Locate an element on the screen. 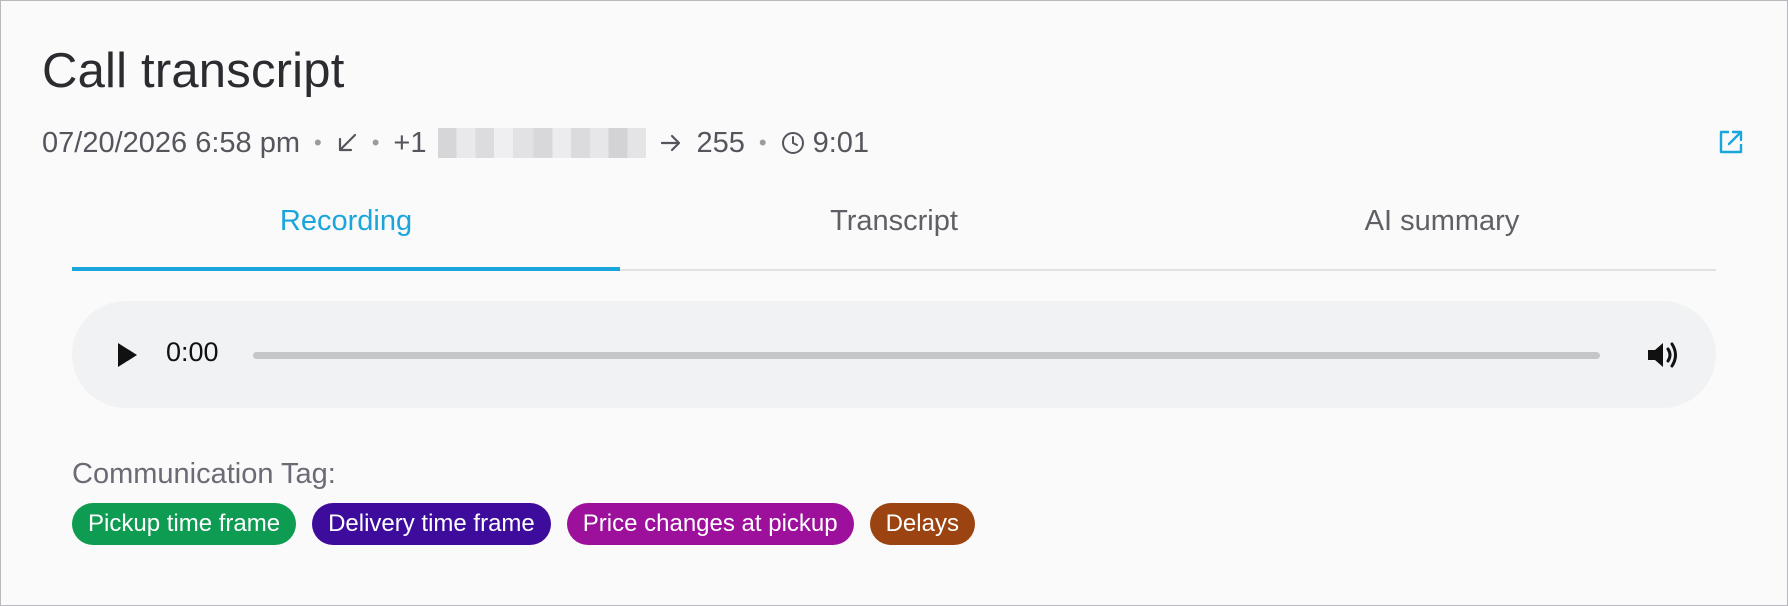 The image size is (1788, 606). call-duration: 9:01 is located at coordinates (841, 142).